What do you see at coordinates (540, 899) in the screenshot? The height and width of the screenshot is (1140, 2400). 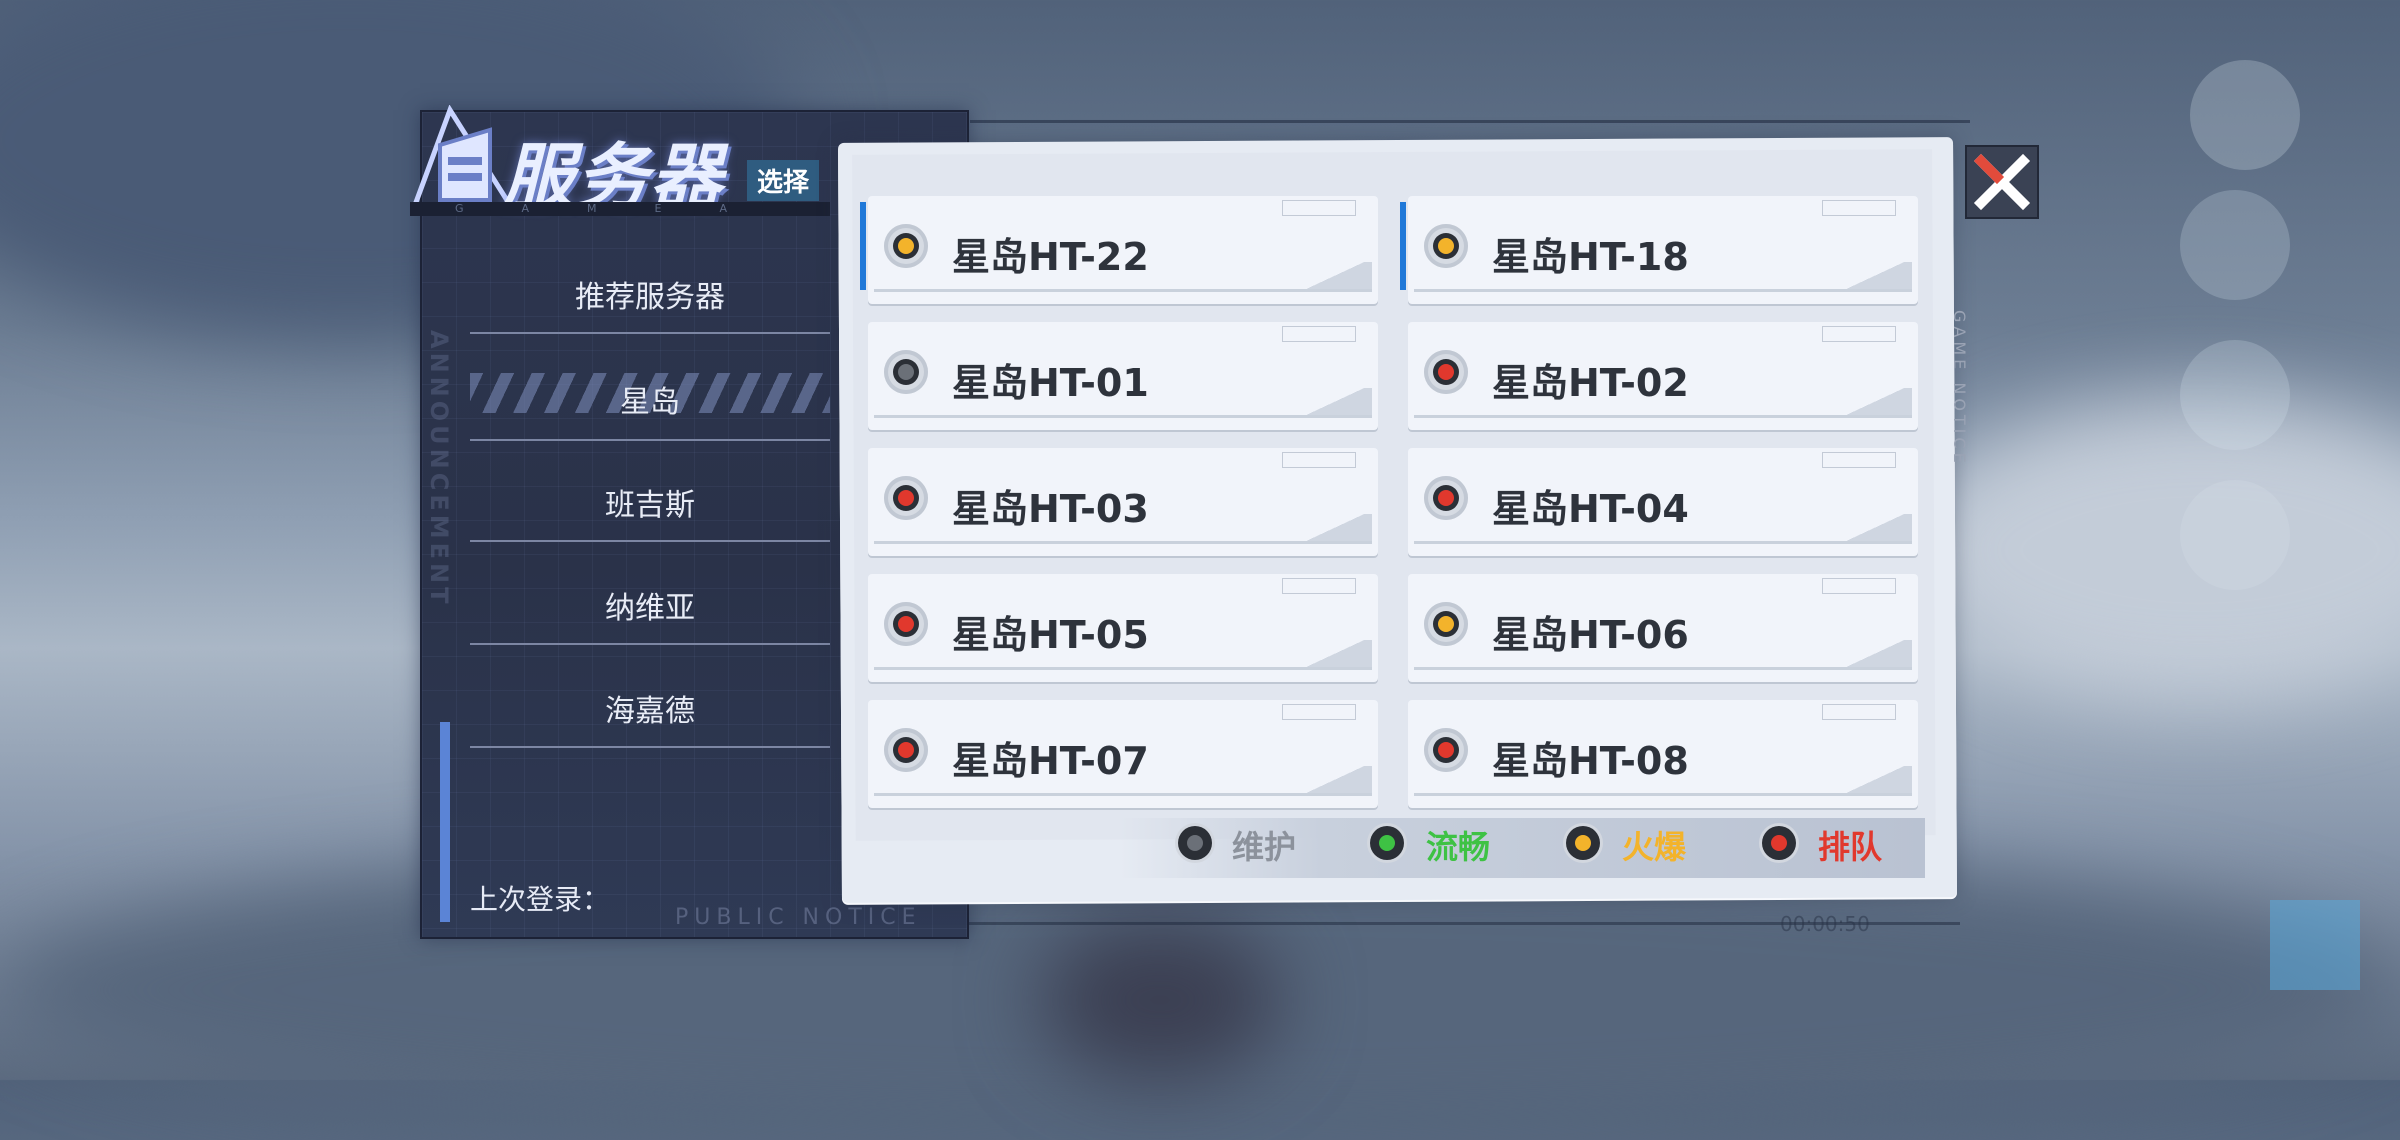 I see `last-login-label: 上次登录：` at bounding box center [540, 899].